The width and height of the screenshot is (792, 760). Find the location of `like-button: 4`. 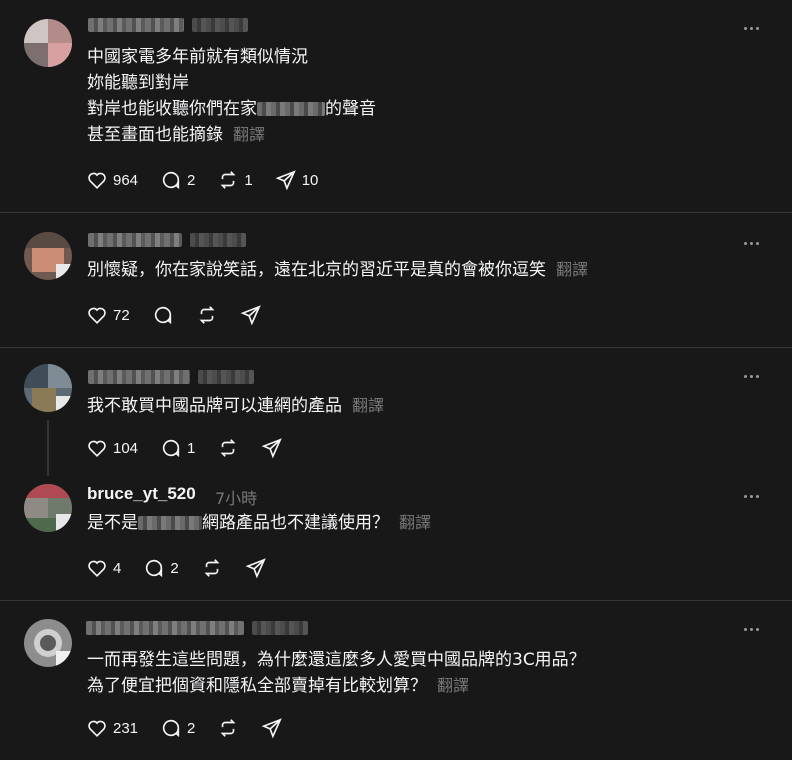

like-button: 4 is located at coordinates (103, 568).